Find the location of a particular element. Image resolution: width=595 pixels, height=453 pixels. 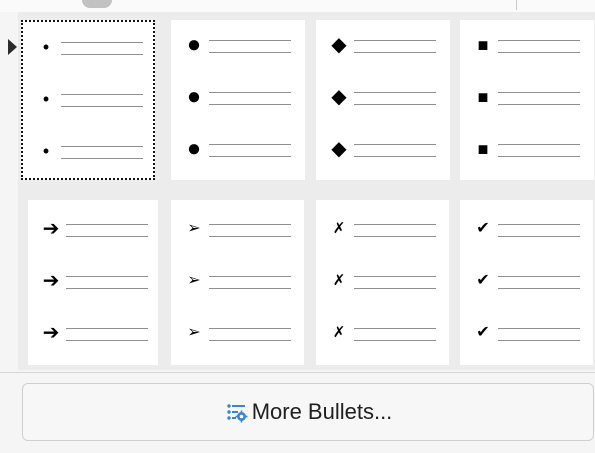

left-edge-marker-icon is located at coordinates (12, 47).